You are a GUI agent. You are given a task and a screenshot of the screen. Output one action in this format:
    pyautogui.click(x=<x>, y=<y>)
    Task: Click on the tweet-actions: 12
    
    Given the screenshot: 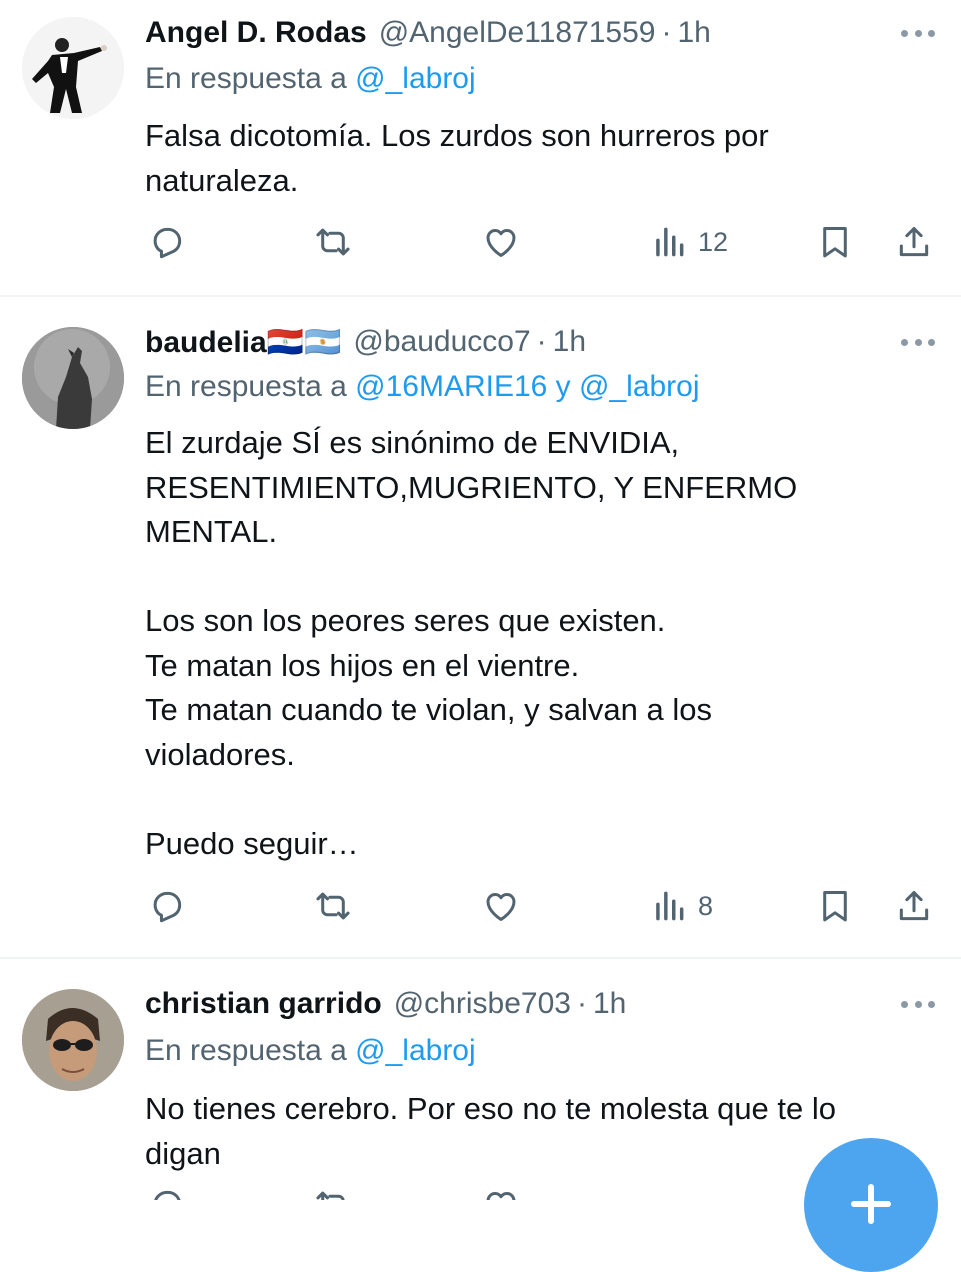 What is the action you would take?
    pyautogui.click(x=480, y=242)
    